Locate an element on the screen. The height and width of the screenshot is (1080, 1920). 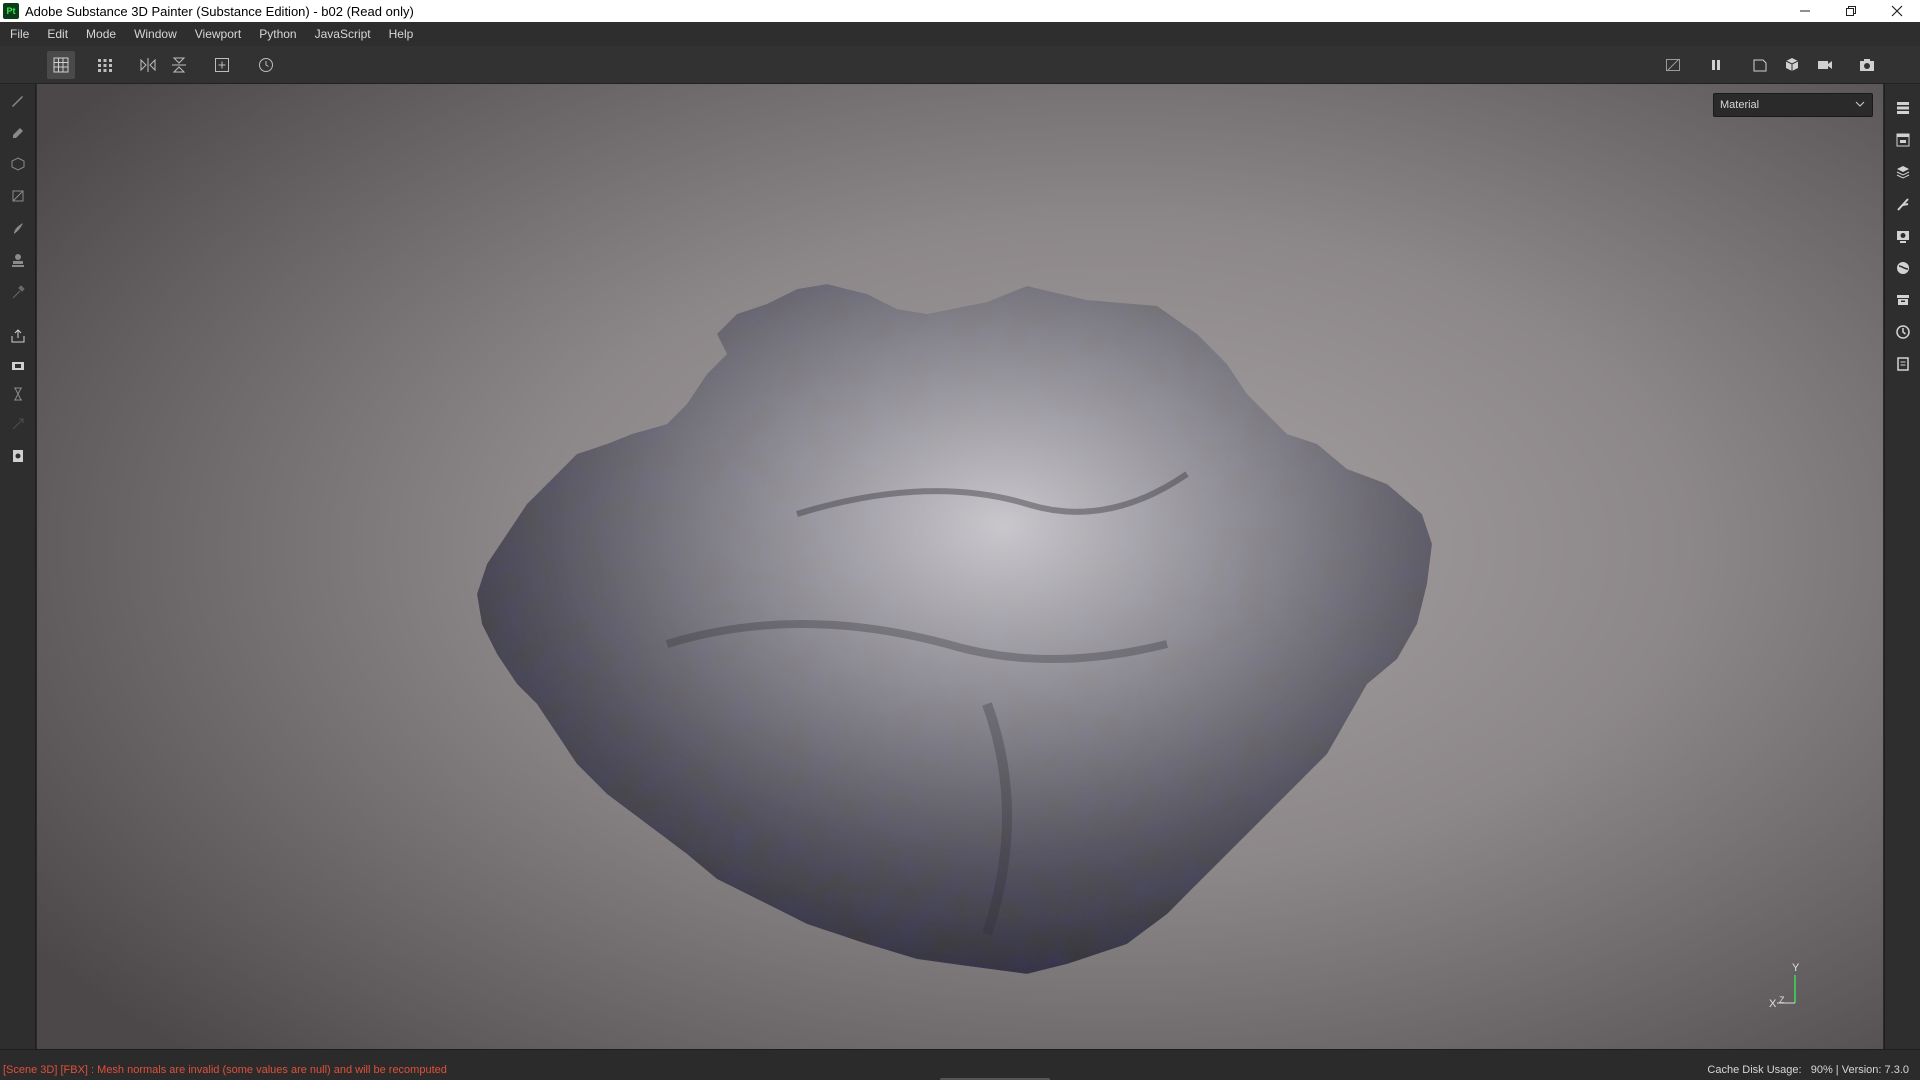
add-frame-icon is located at coordinates (222, 65).